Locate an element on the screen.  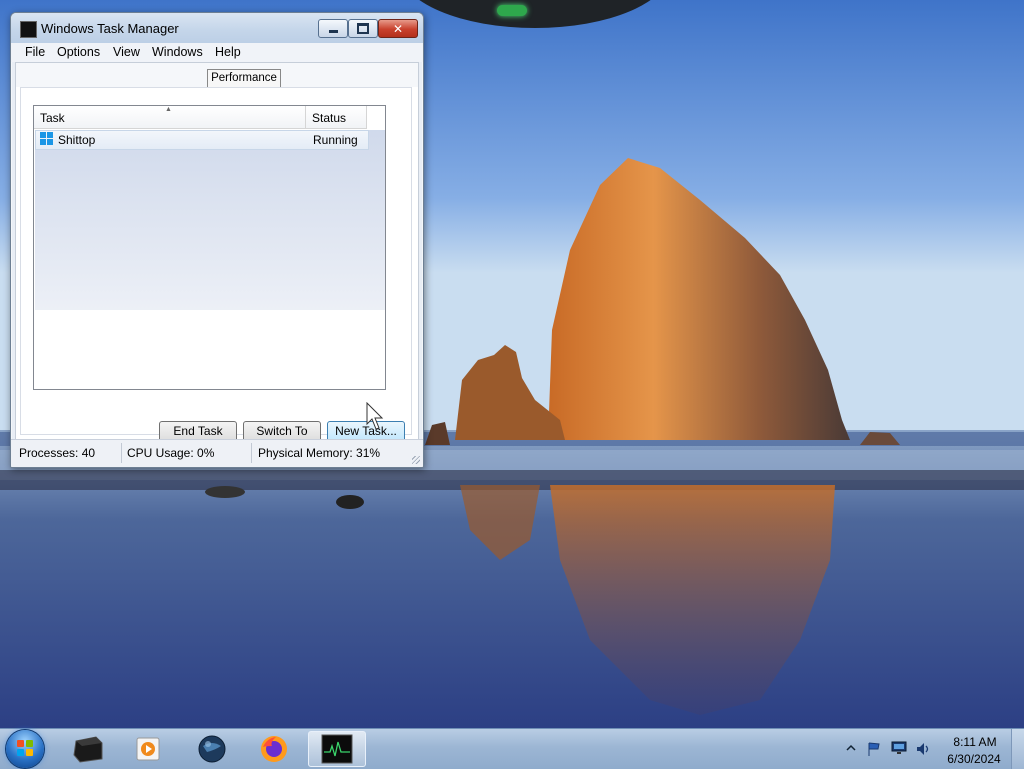
physical-memory: Physical Memory: 31% is located at coordinates (319, 453).